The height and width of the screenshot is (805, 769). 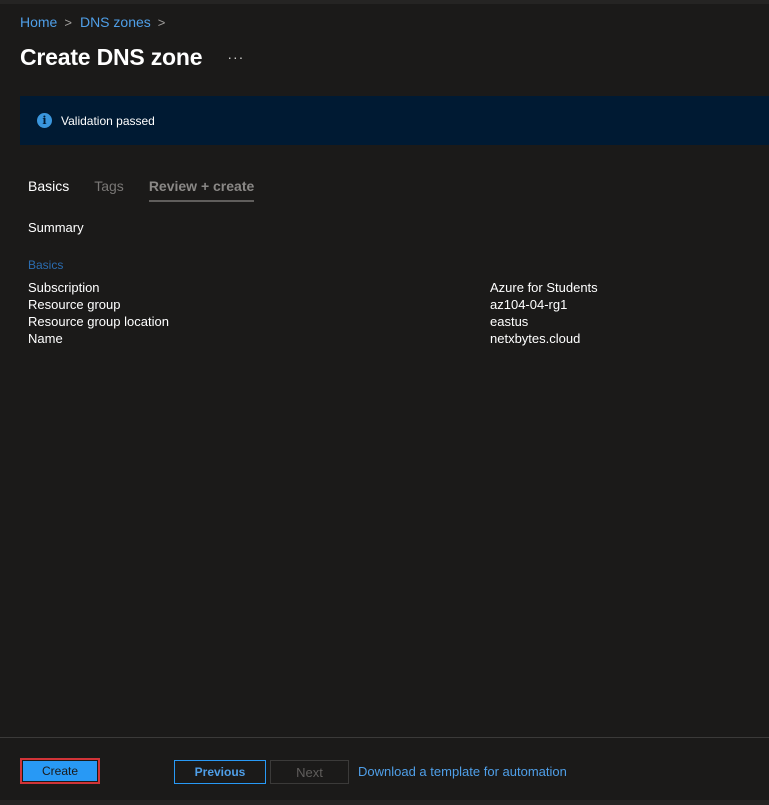 I want to click on summary-row: Subscription Azure for Students, so click(x=388, y=288).